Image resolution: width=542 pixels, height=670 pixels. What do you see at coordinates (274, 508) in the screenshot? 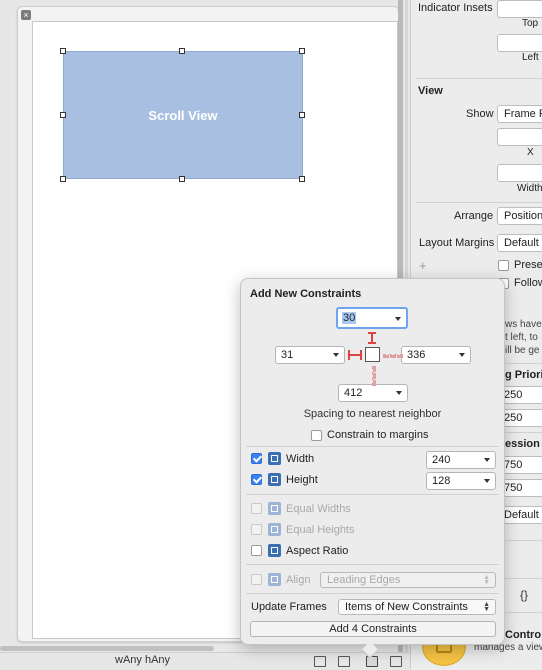
I see `equal-widths-icon` at bounding box center [274, 508].